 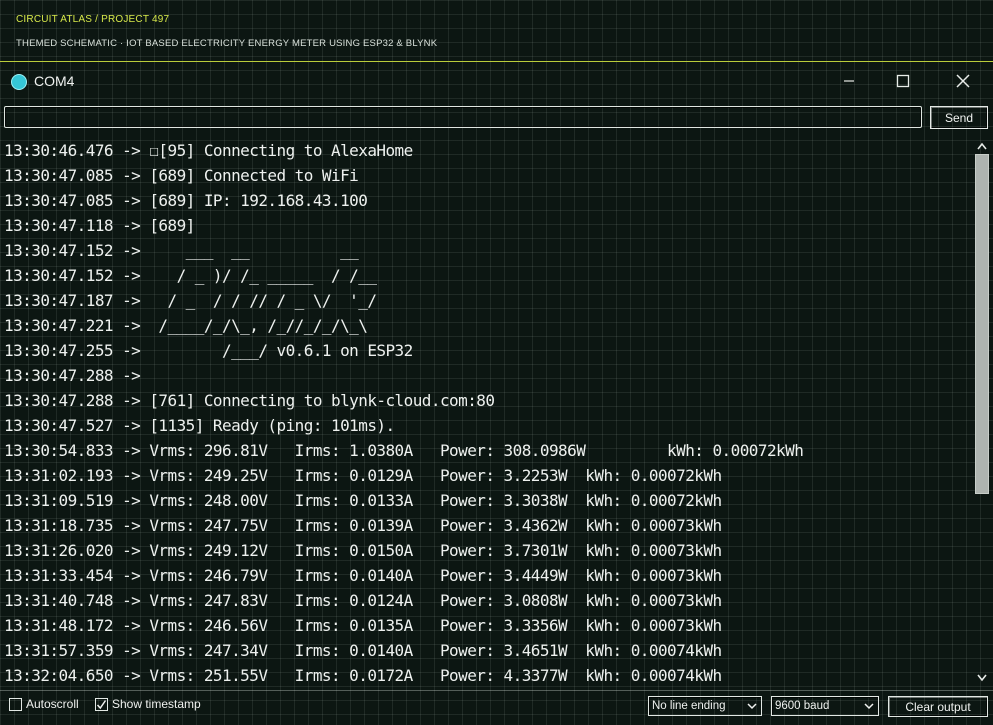 I want to click on checkmark-icon, so click(x=101, y=704).